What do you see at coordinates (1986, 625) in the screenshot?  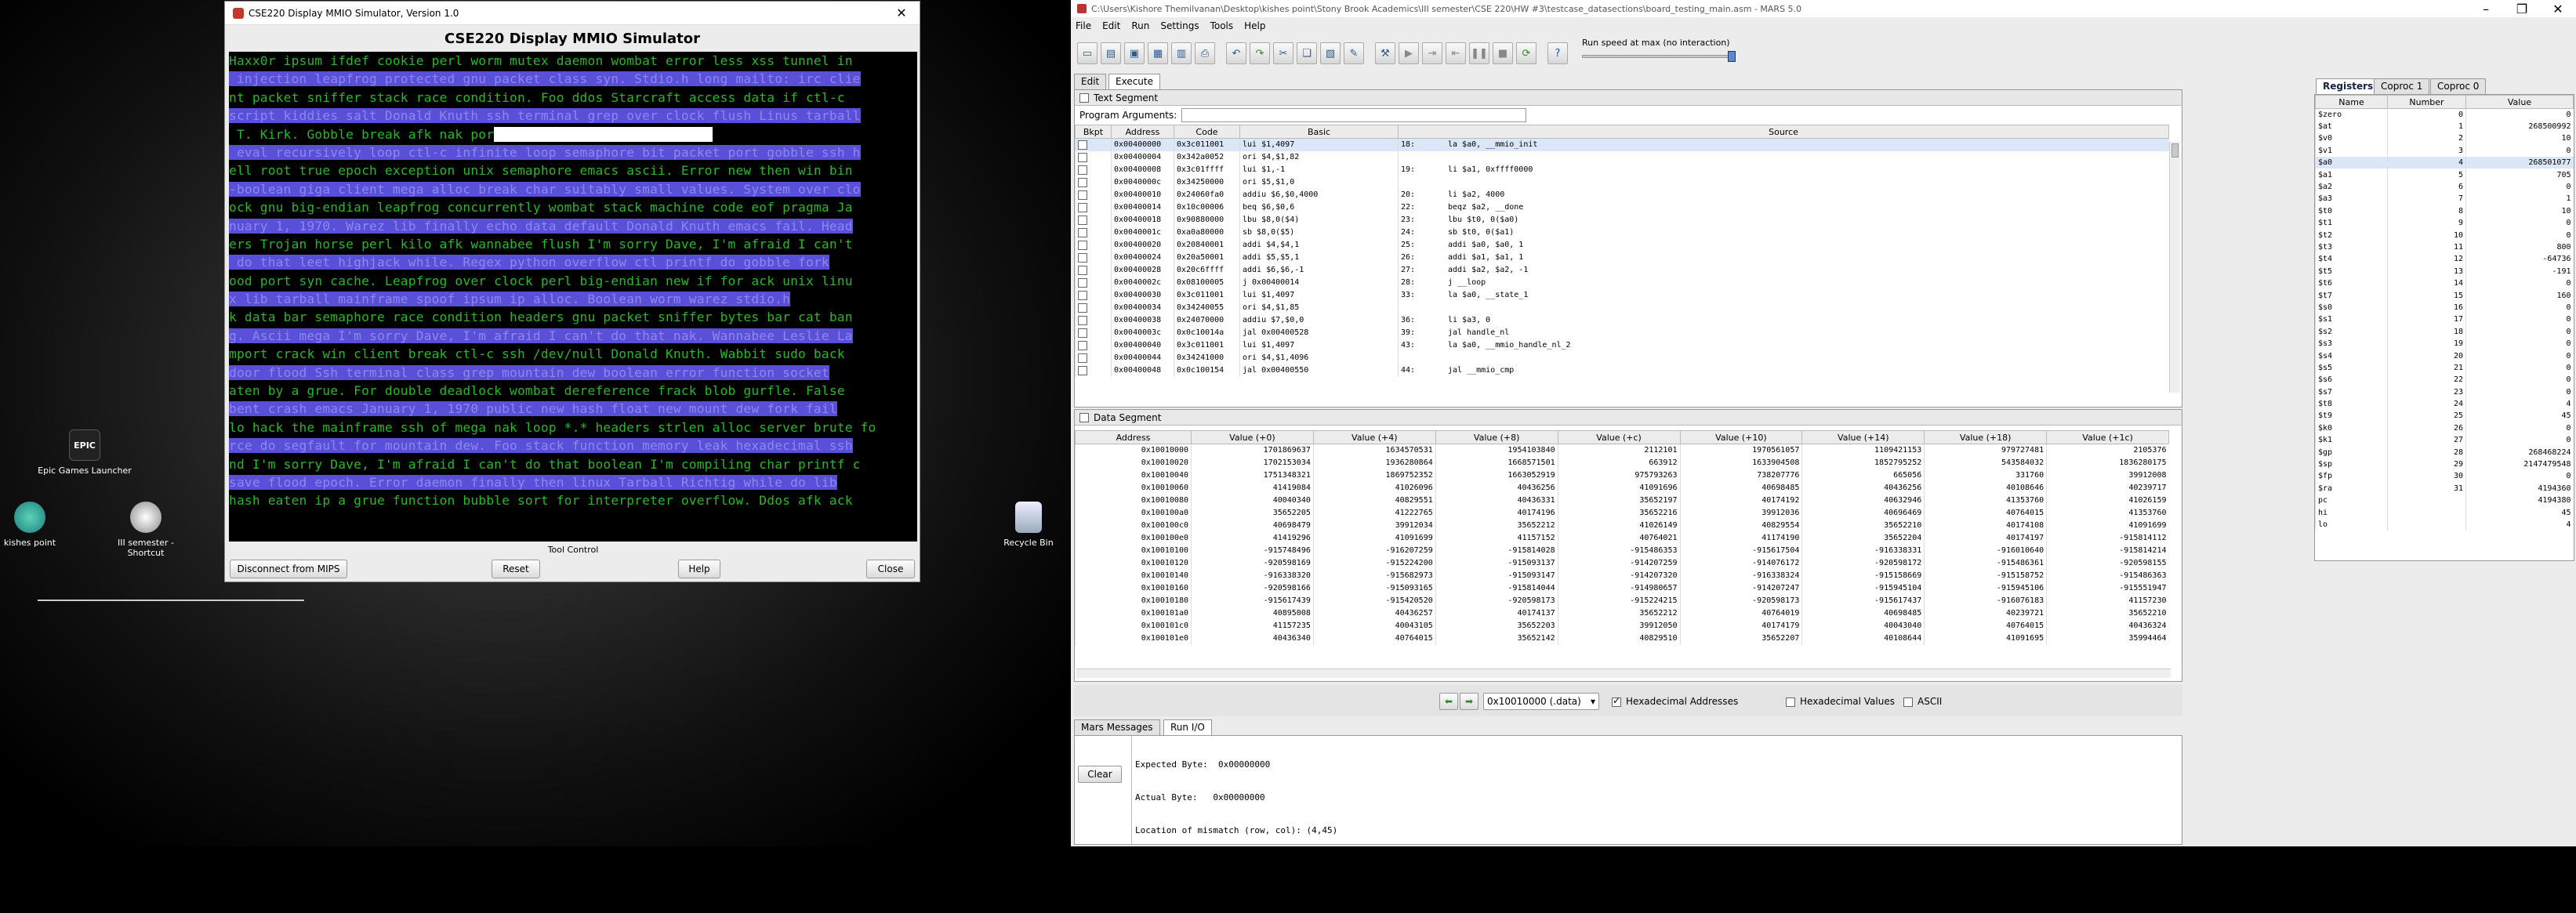 I see `value-cell: 40764015` at bounding box center [1986, 625].